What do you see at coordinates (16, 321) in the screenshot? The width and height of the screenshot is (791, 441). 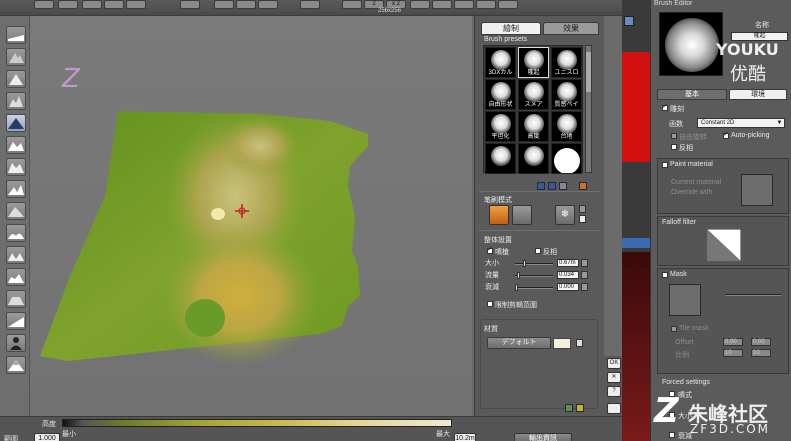 I see `terrain-tool-slope-icon` at bounding box center [16, 321].